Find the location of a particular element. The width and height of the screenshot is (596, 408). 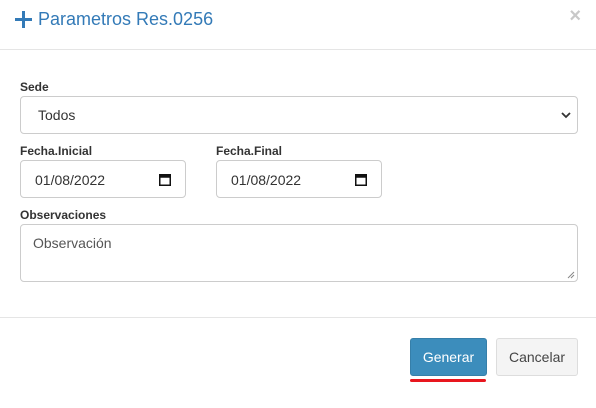

fecha-inicial-value: 01/08/2022 is located at coordinates (70, 180).